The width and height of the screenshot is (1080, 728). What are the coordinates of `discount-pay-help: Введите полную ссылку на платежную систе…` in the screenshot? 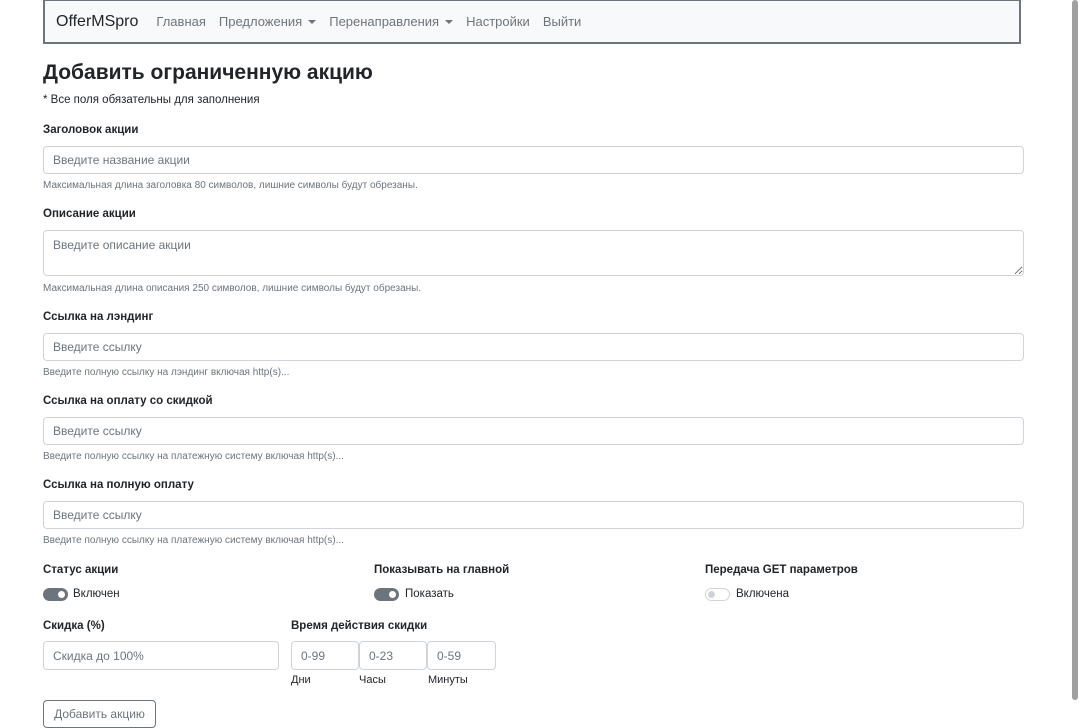 It's located at (193, 456).